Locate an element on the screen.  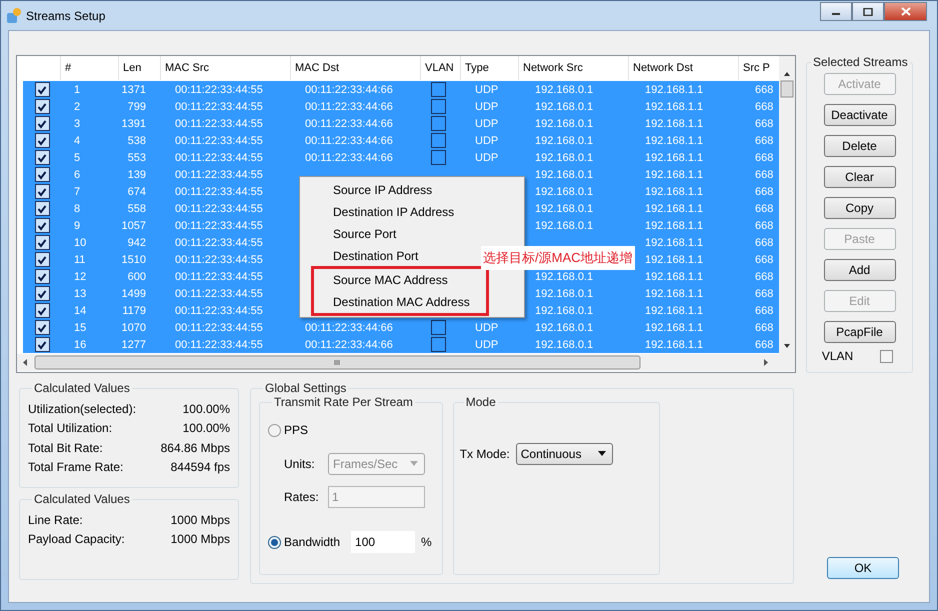
table-cell: 538 is located at coordinates (137, 140).